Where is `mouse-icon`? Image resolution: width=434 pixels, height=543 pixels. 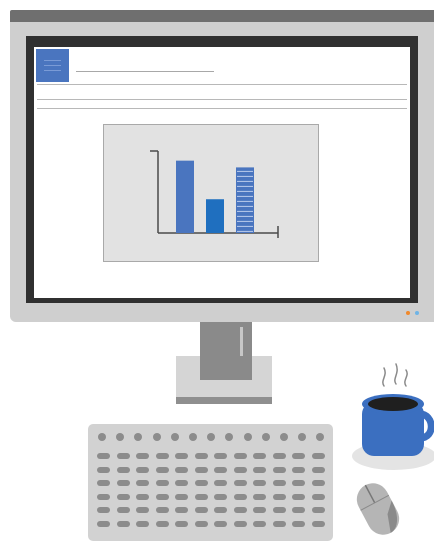
mouse-icon is located at coordinates (378, 509).